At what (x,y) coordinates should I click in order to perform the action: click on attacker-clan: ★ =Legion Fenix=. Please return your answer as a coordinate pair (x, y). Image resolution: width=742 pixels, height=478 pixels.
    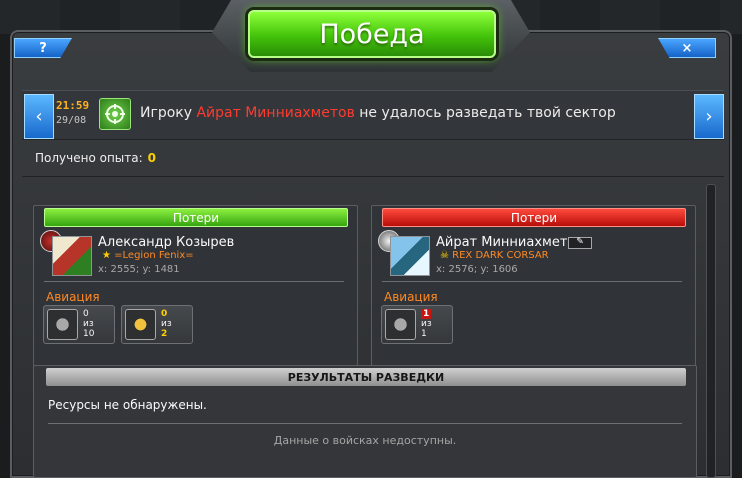
    Looking at the image, I should click on (148, 255).